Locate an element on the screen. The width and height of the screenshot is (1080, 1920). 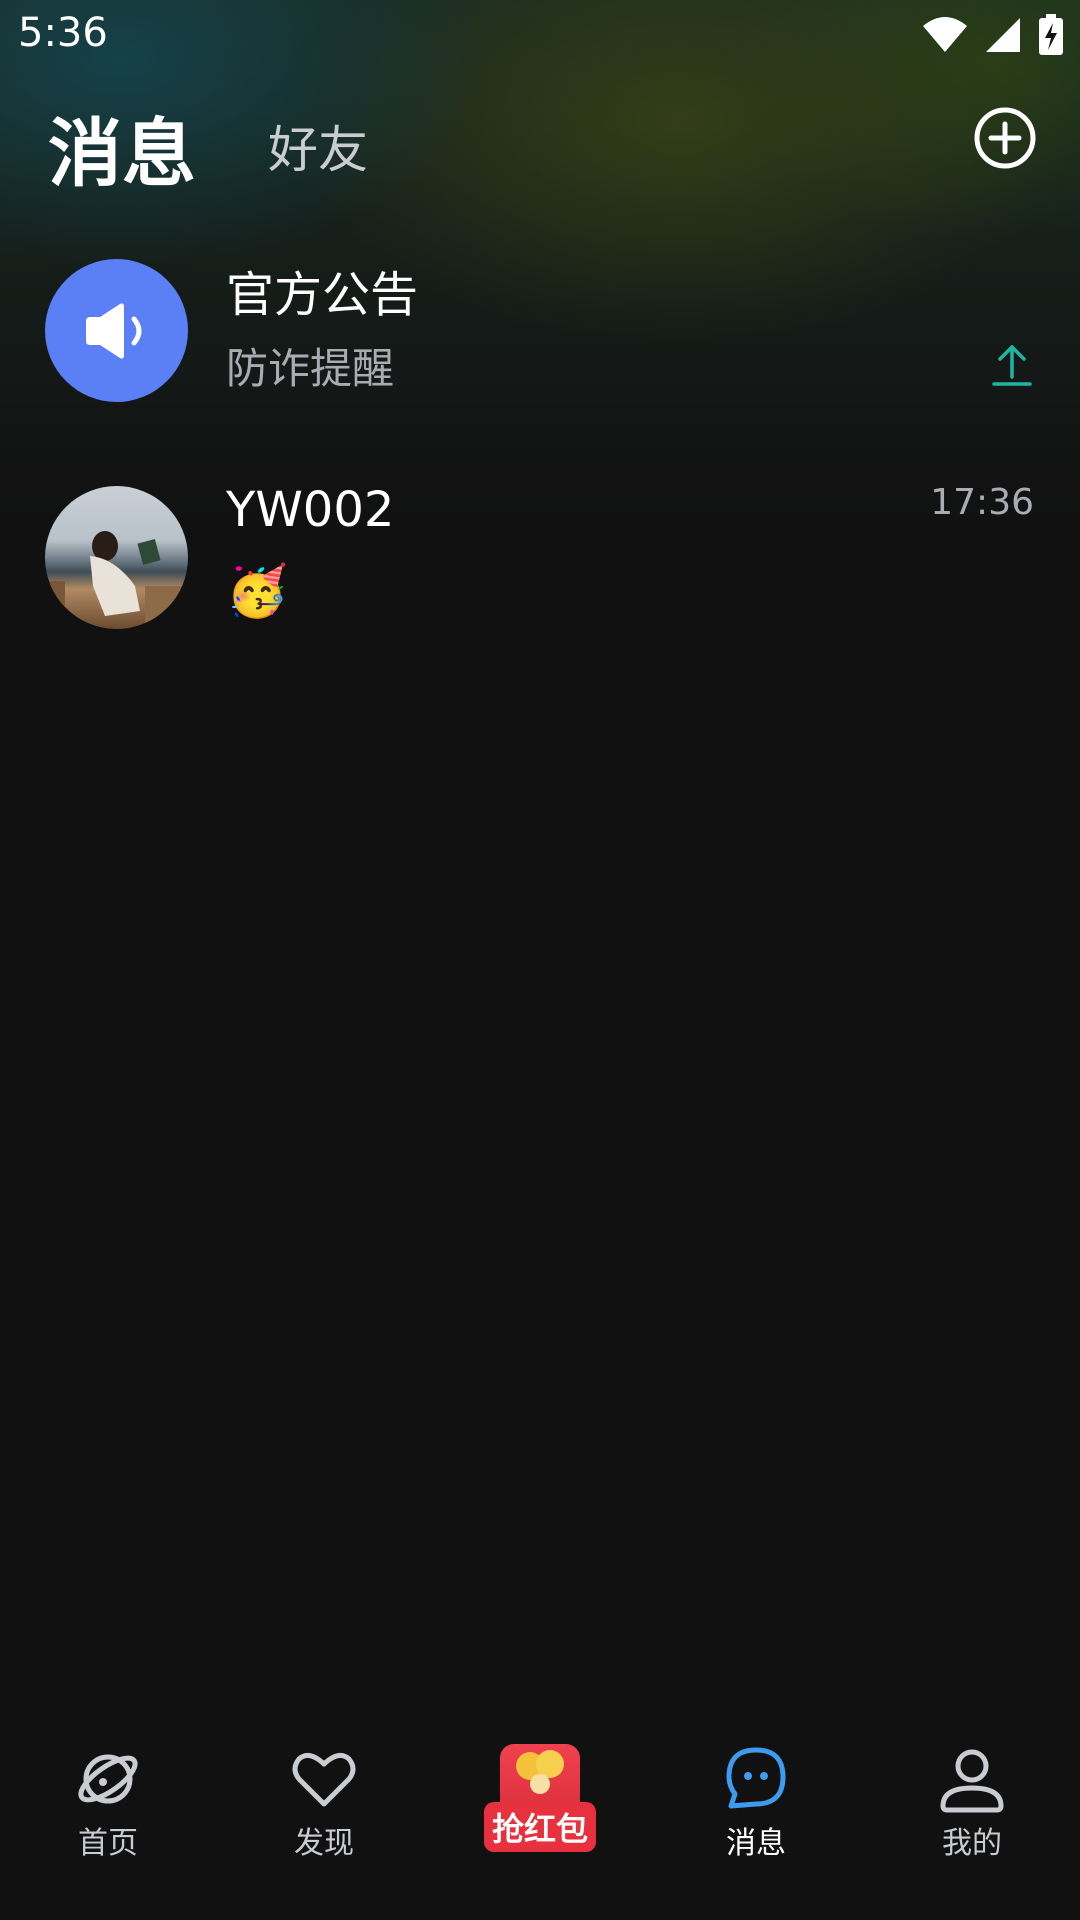
tab-friends: 好友 is located at coordinates (318, 146).